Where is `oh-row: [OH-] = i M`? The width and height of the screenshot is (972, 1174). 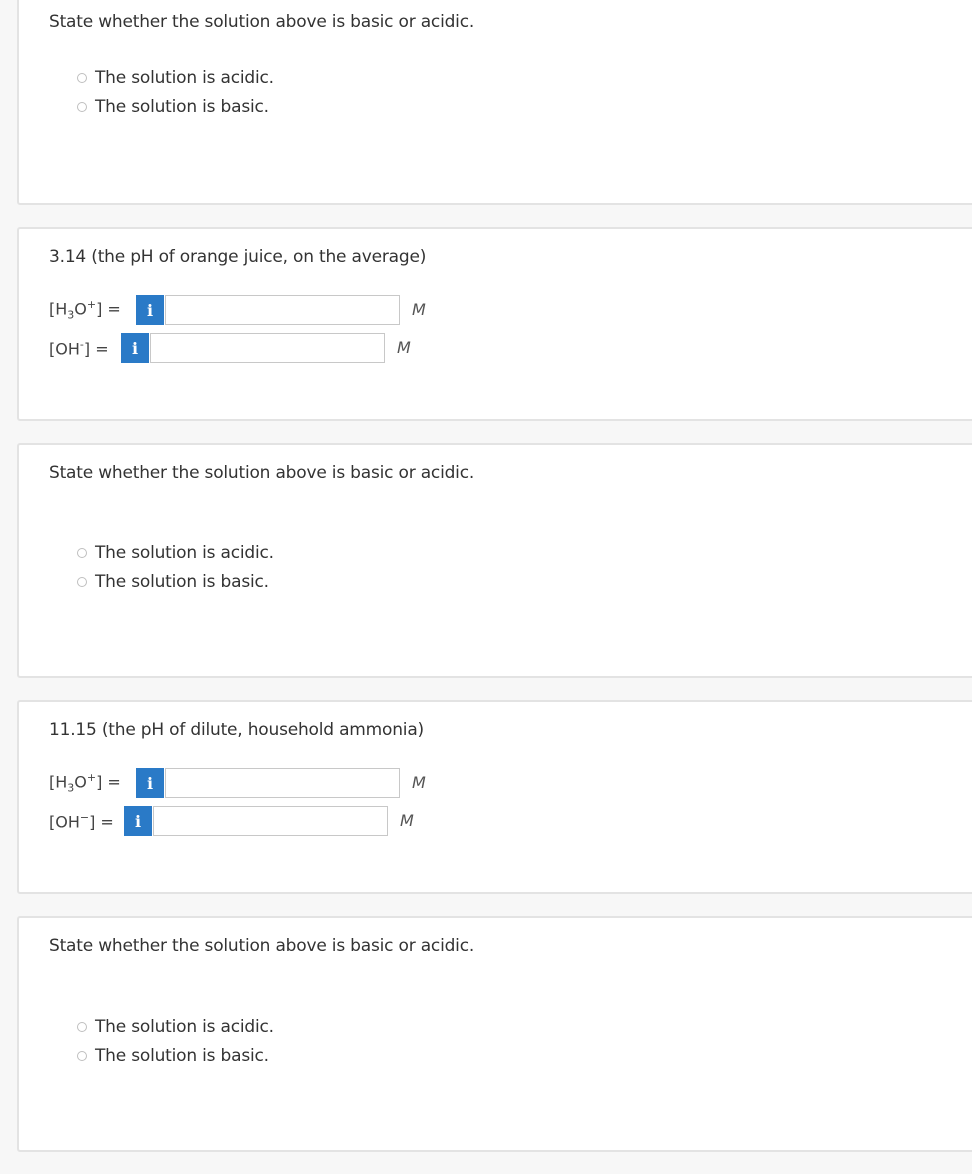
oh-row: [OH-] = i M is located at coordinates (259, 348).